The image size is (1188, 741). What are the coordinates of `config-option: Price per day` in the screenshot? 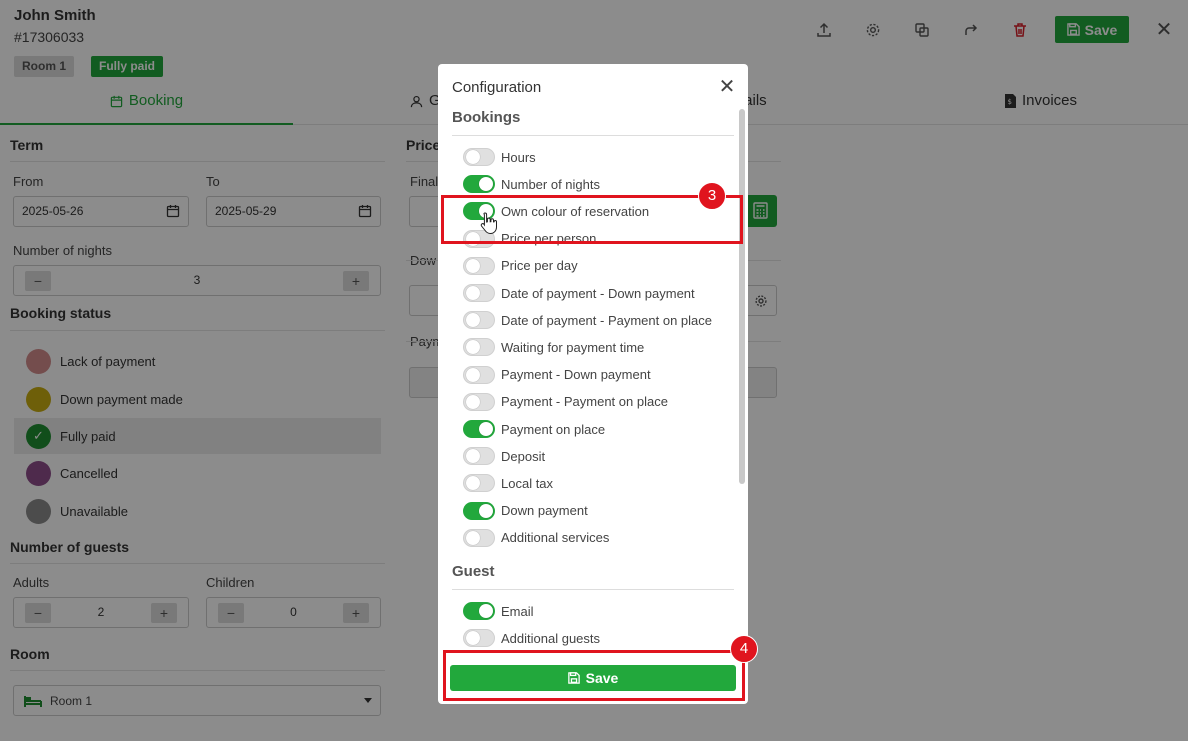 It's located at (520, 266).